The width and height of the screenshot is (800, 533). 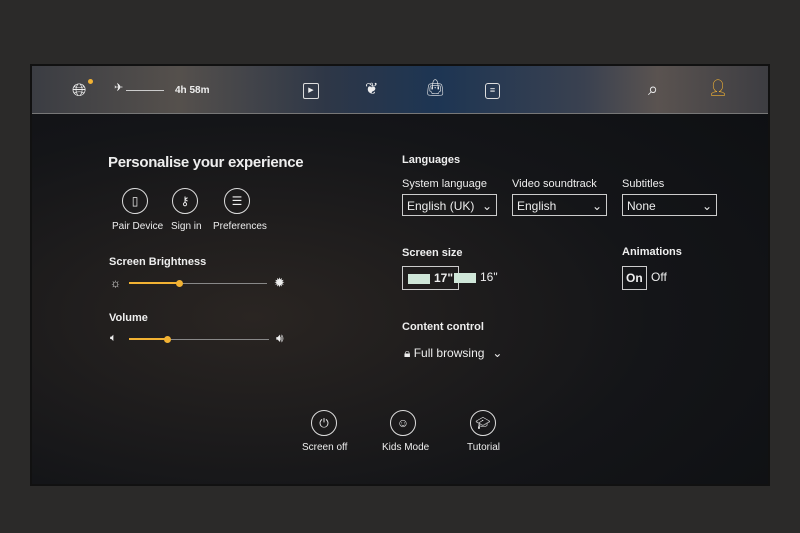 I want to click on video-soundtrack-select: English ⌄, so click(x=559, y=205).